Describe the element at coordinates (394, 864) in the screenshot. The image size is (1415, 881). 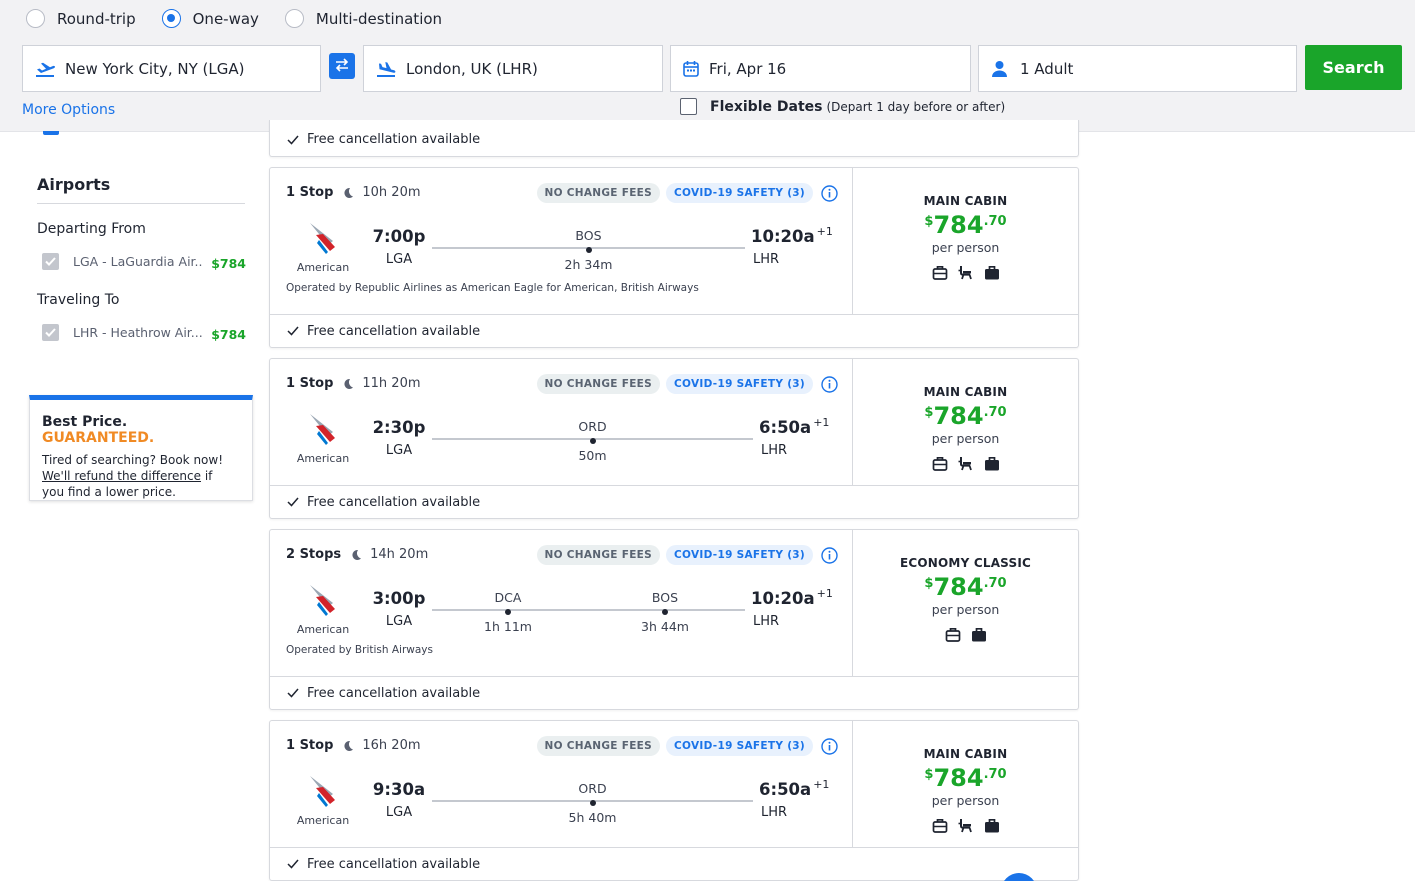
I see `free-cancellation-text: Free cancellation available` at that location.